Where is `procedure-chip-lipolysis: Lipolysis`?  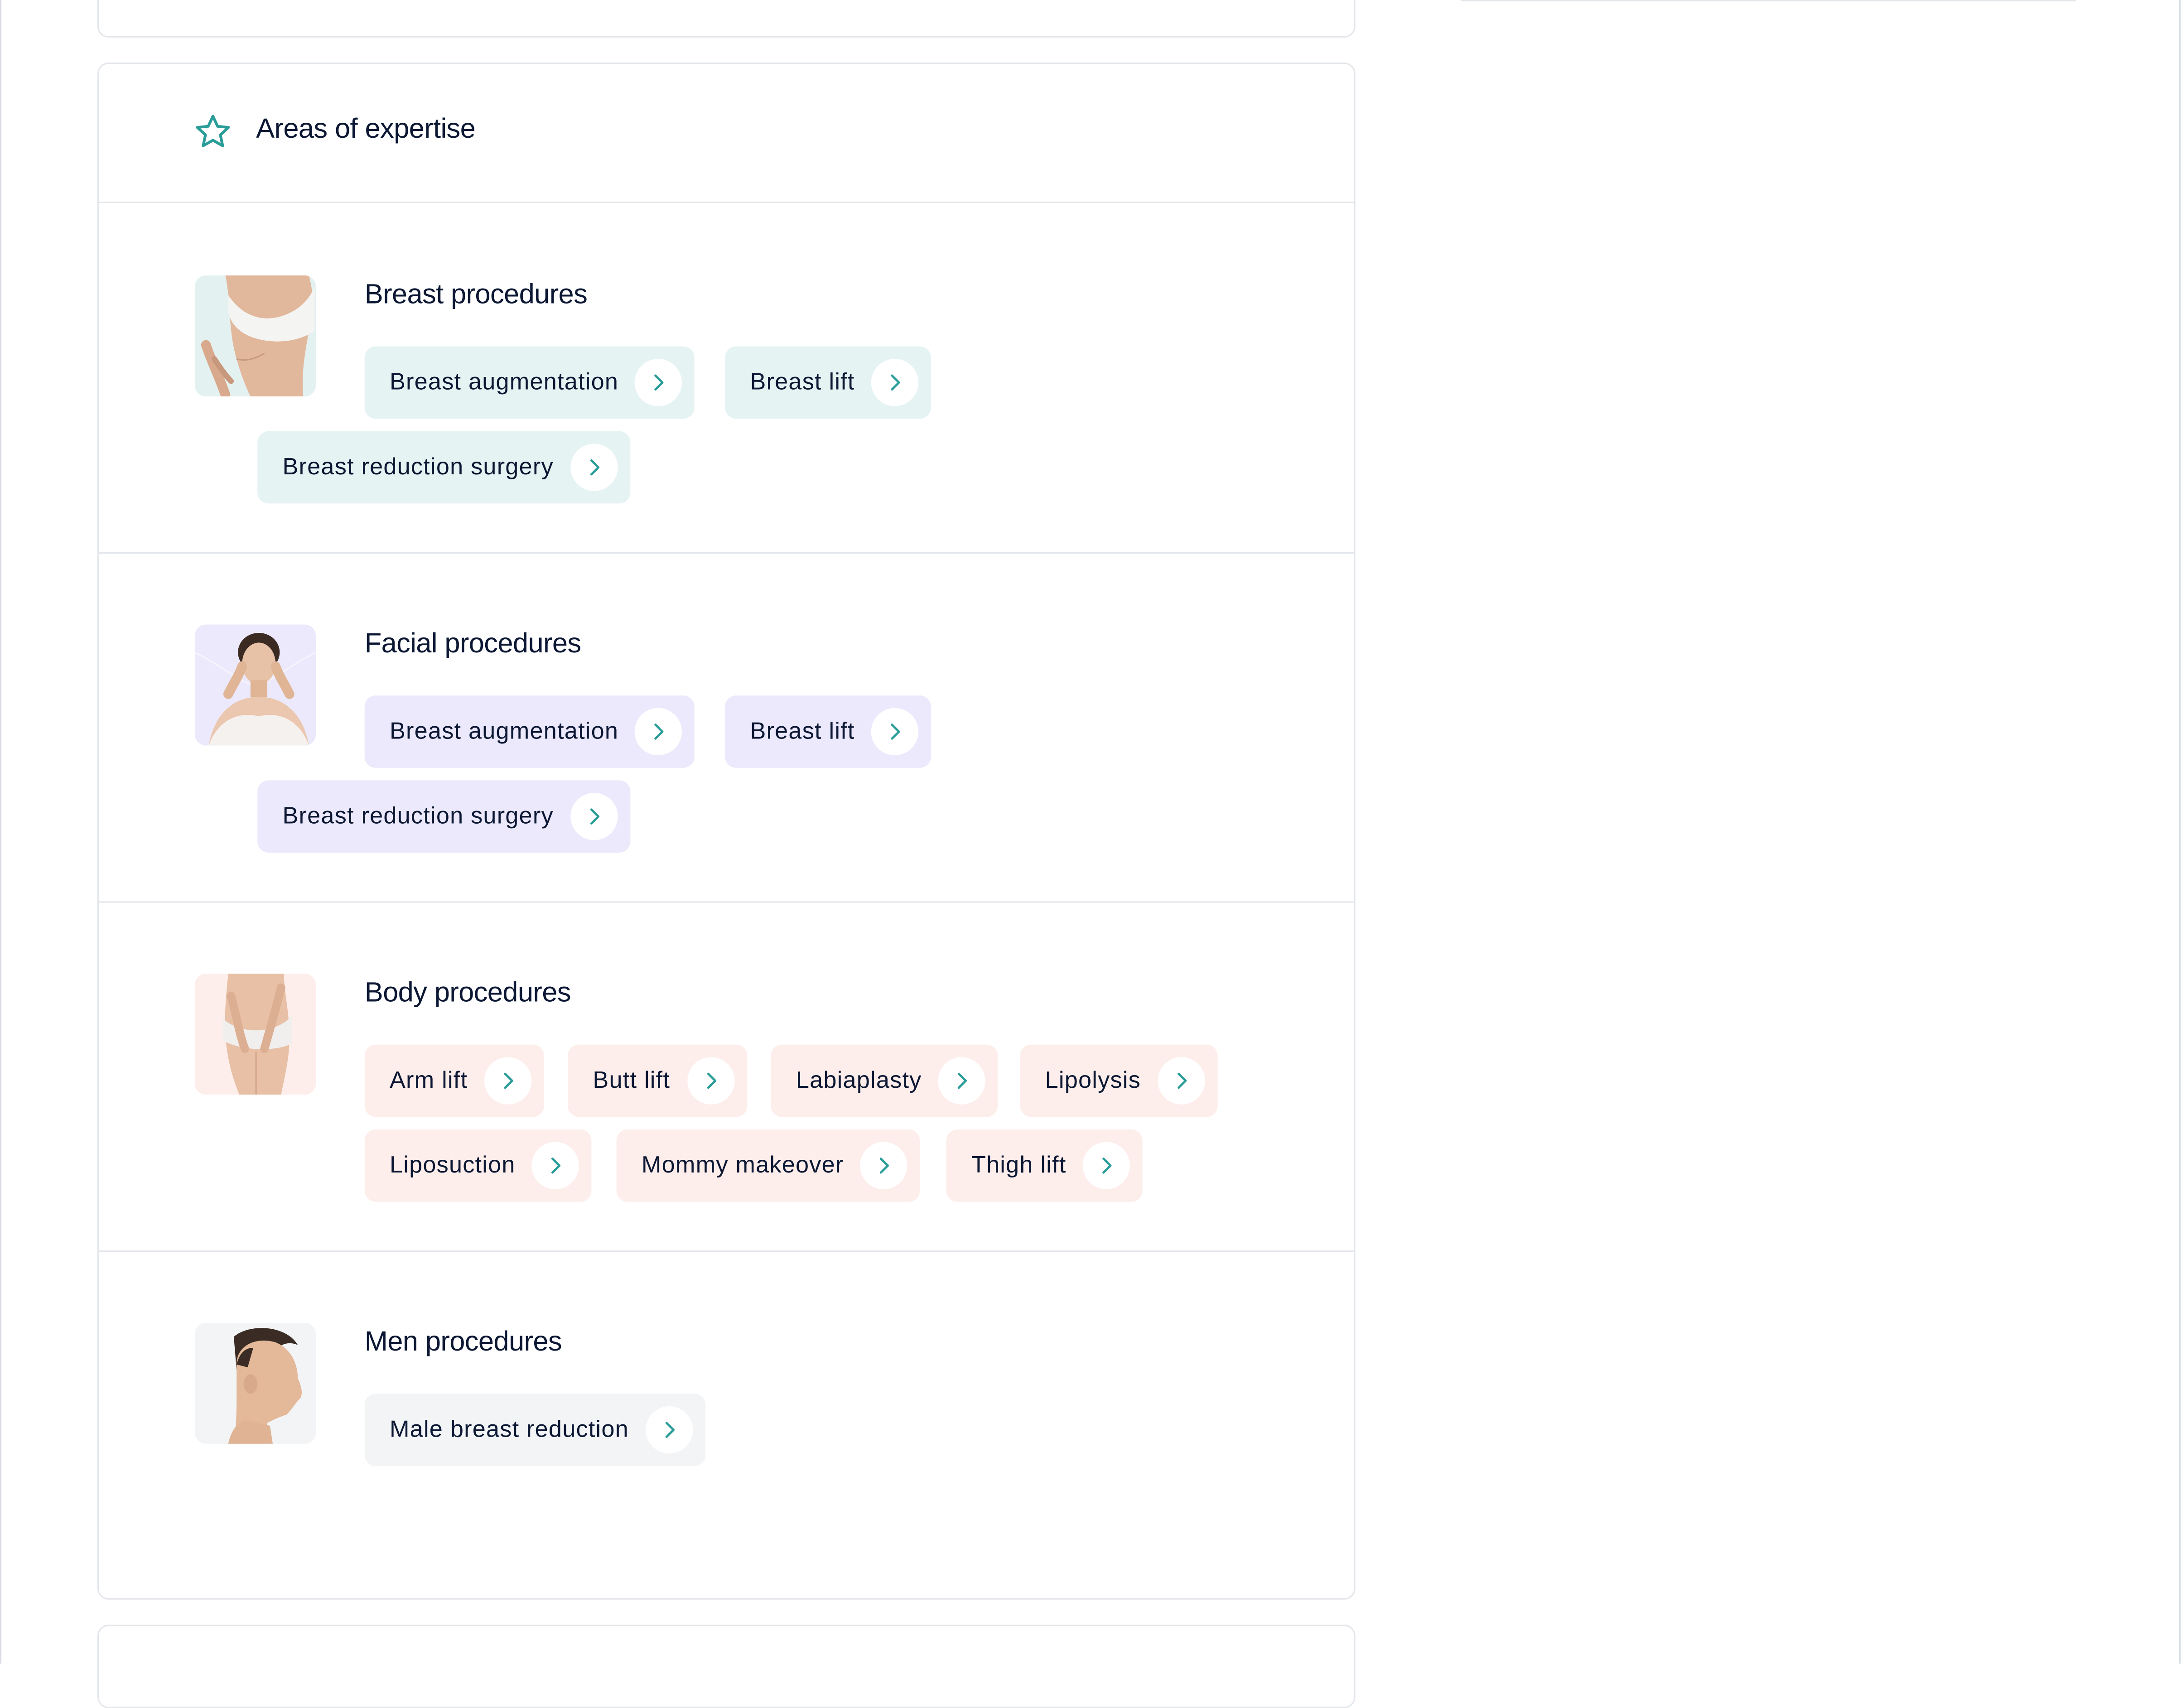
procedure-chip-lipolysis: Lipolysis is located at coordinates (1118, 1080).